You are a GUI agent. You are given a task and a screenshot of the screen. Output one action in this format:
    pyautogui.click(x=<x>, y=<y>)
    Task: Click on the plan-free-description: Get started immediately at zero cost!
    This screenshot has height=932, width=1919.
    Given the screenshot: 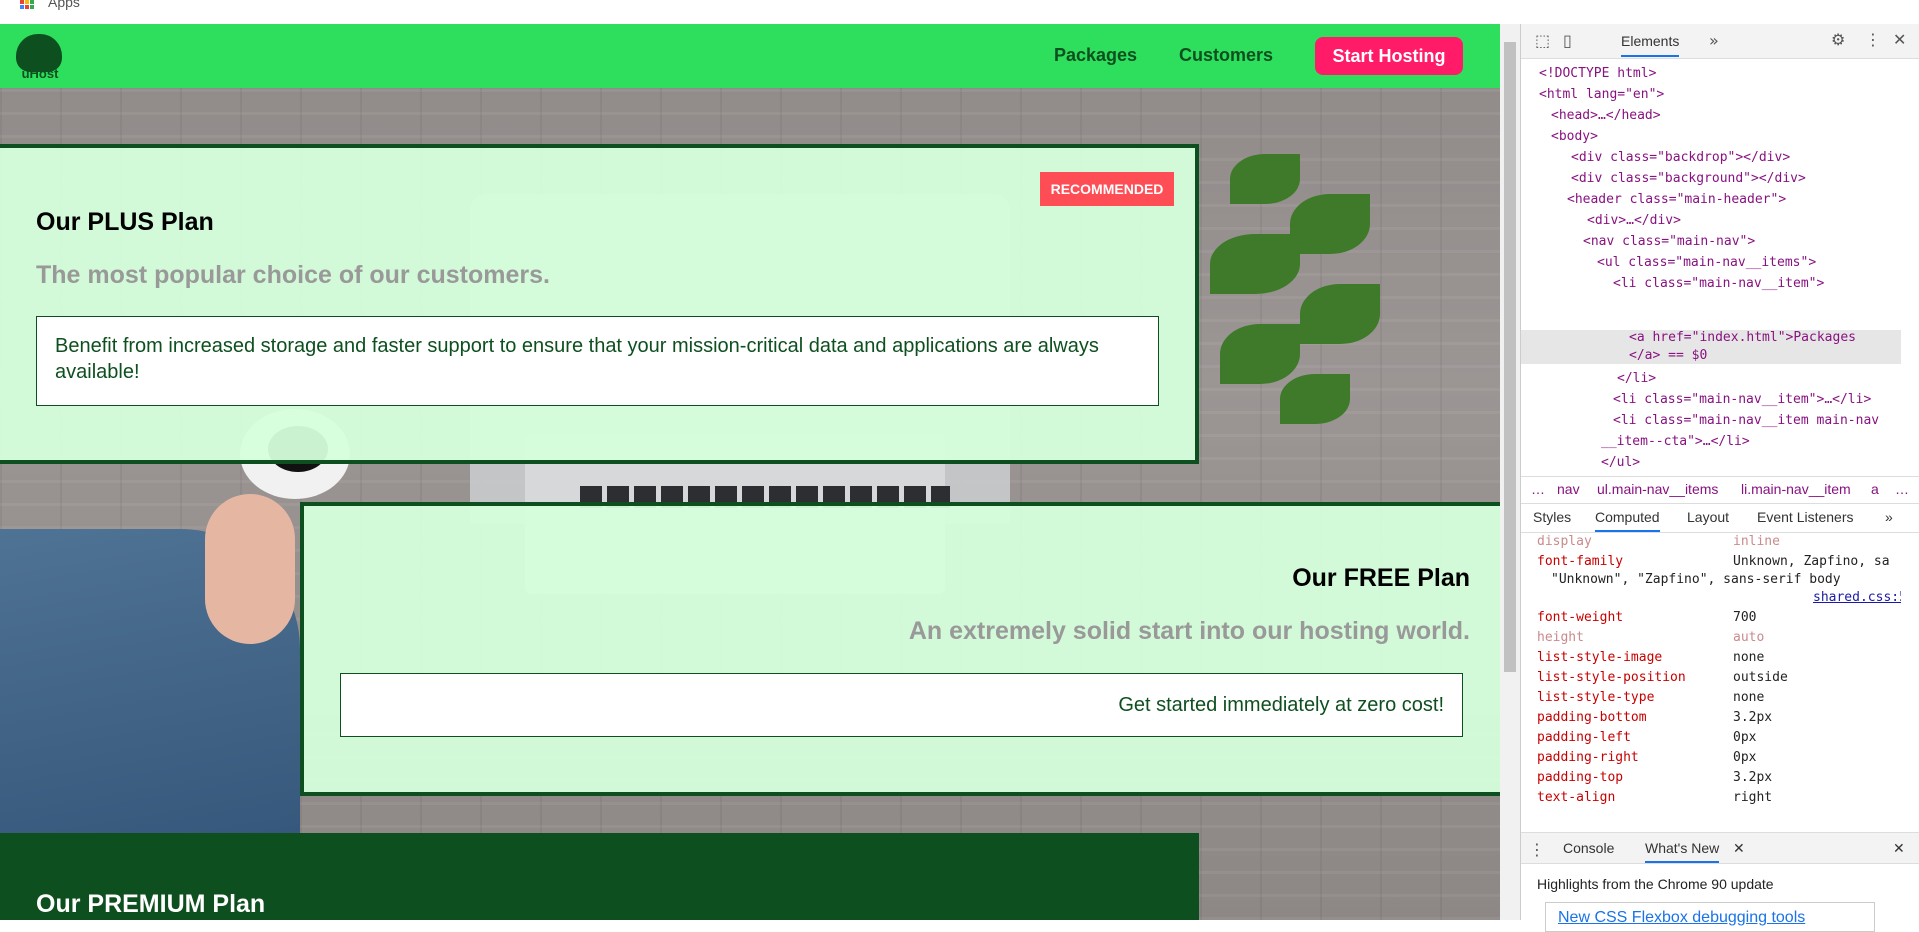 What is the action you would take?
    pyautogui.click(x=901, y=705)
    